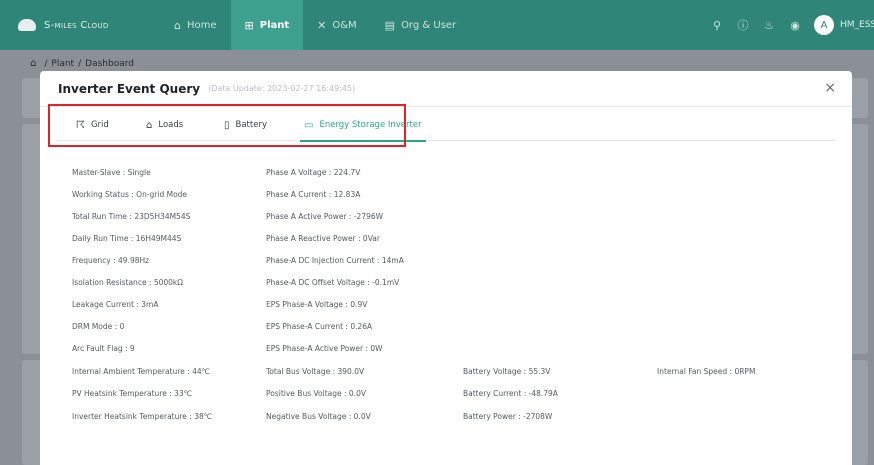 The image size is (874, 465). I want to click on field-master-slave: Master-Slave : Single, so click(111, 172).